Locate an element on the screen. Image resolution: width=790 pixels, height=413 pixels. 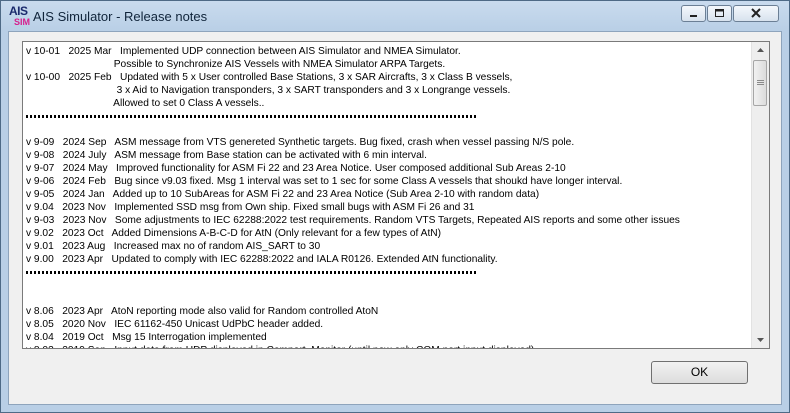
close-icon is located at coordinates (756, 13).